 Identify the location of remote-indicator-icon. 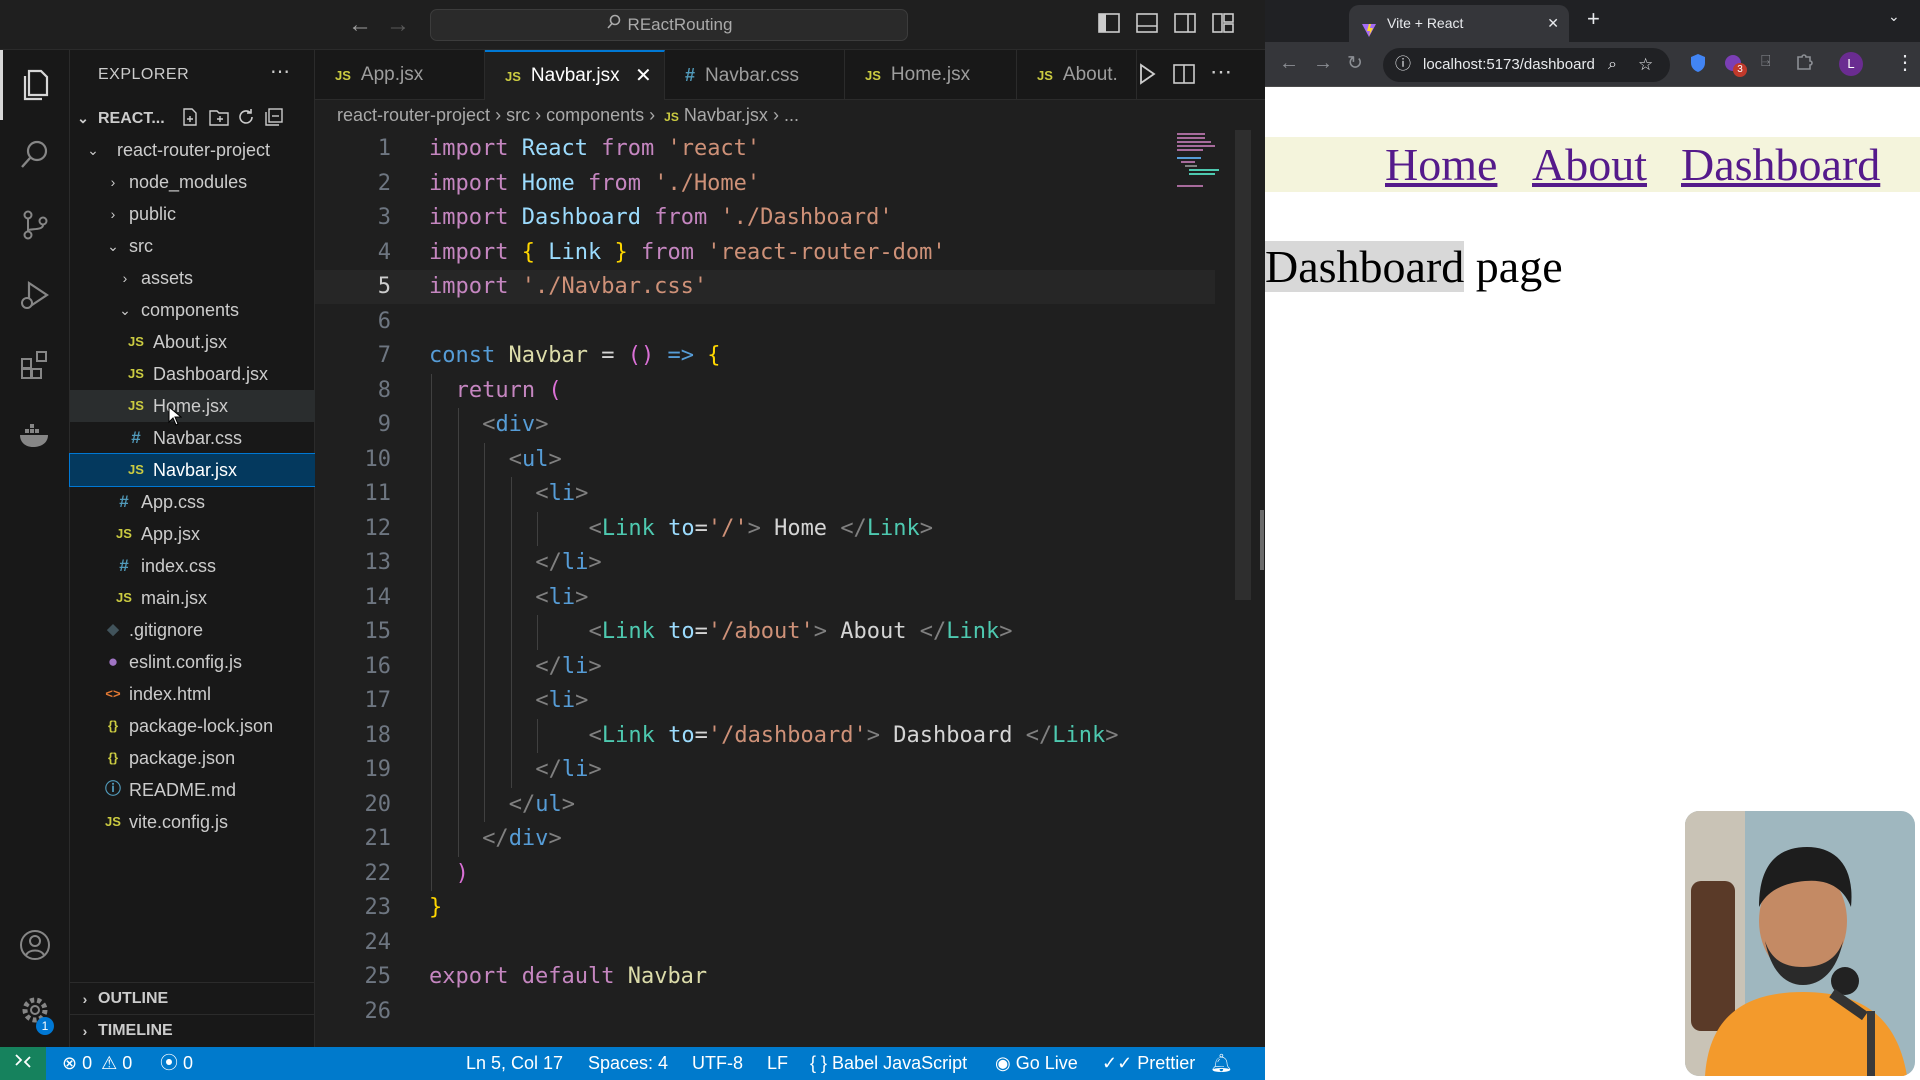
(23, 1063).